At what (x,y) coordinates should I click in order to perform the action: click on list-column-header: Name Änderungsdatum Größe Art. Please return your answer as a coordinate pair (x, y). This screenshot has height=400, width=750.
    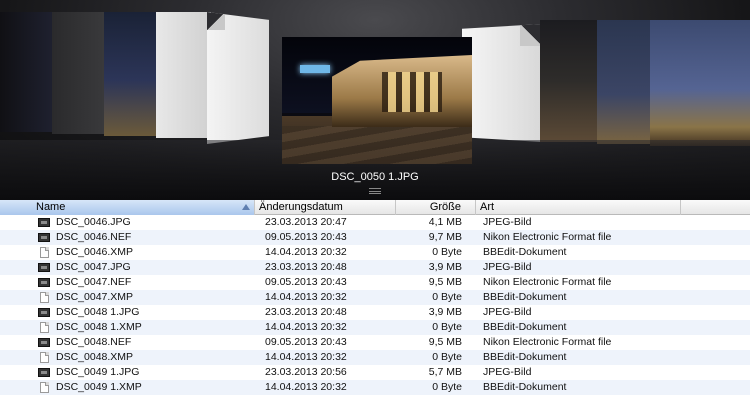
    Looking at the image, I should click on (375, 207).